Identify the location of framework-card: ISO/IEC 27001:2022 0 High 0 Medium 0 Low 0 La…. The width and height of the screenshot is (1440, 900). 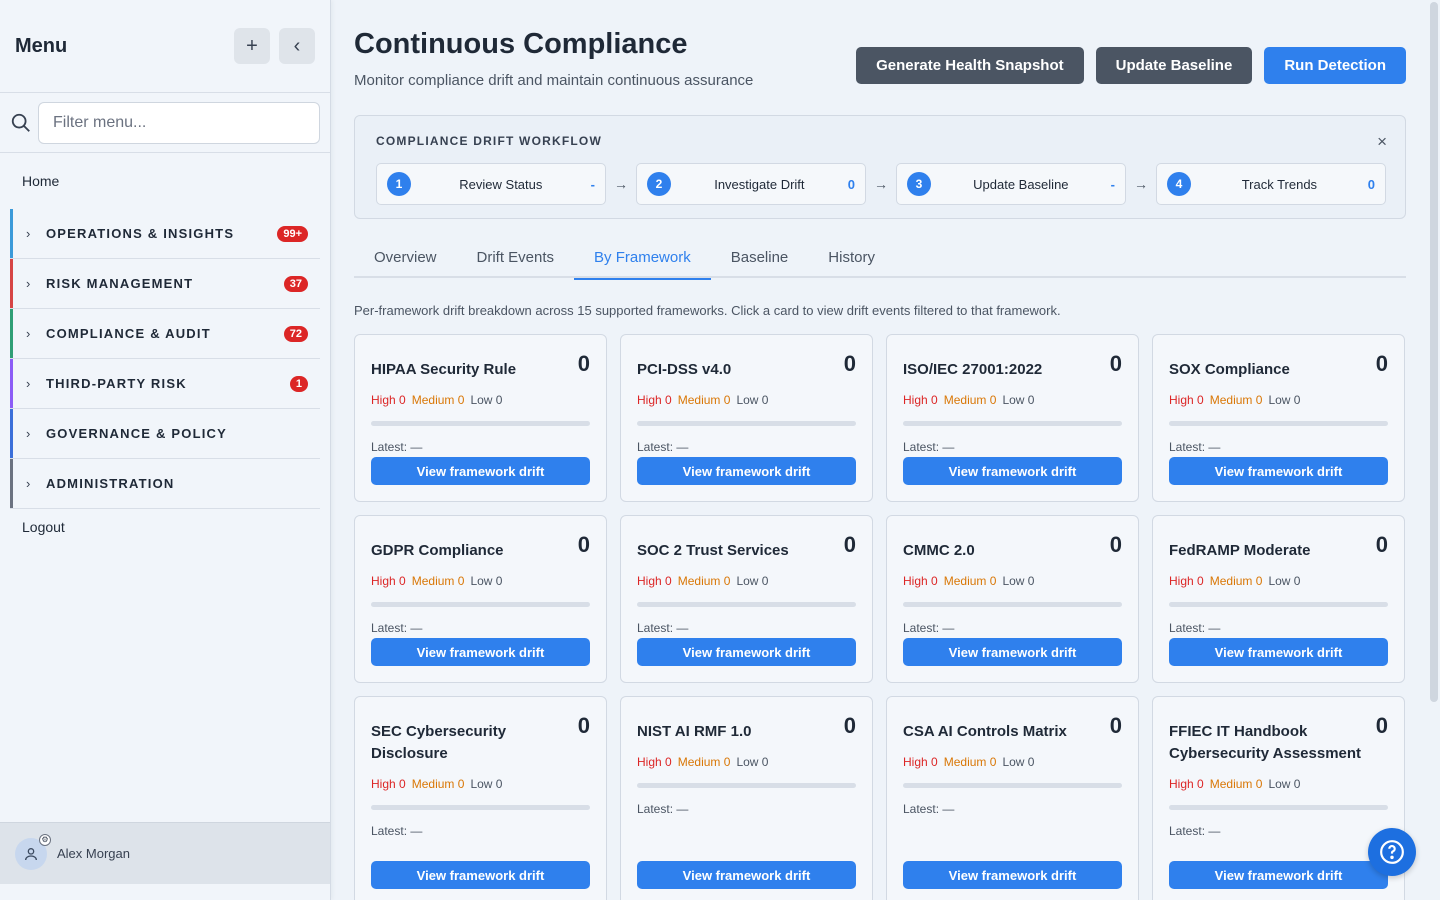
(1012, 418).